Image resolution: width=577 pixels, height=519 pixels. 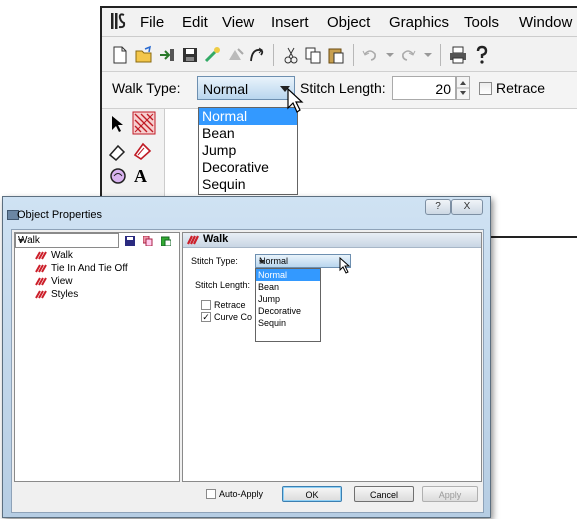 What do you see at coordinates (41, 294) in the screenshot?
I see `styles-icon` at bounding box center [41, 294].